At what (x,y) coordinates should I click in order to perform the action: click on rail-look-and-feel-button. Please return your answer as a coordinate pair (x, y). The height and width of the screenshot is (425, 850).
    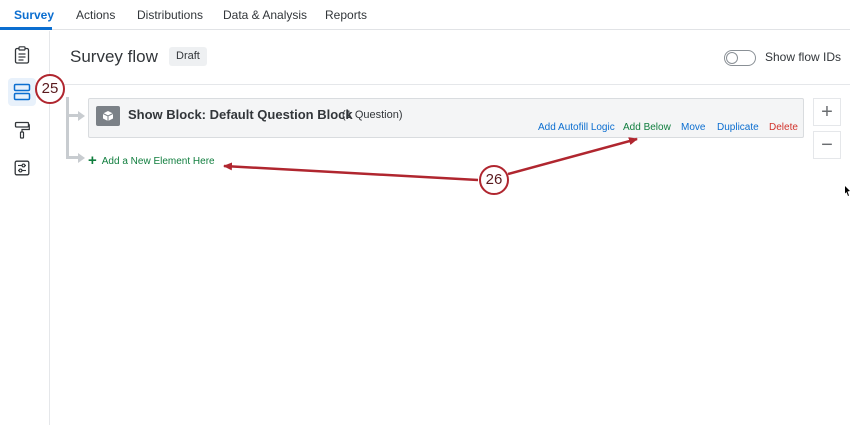
    Looking at the image, I should click on (22, 130).